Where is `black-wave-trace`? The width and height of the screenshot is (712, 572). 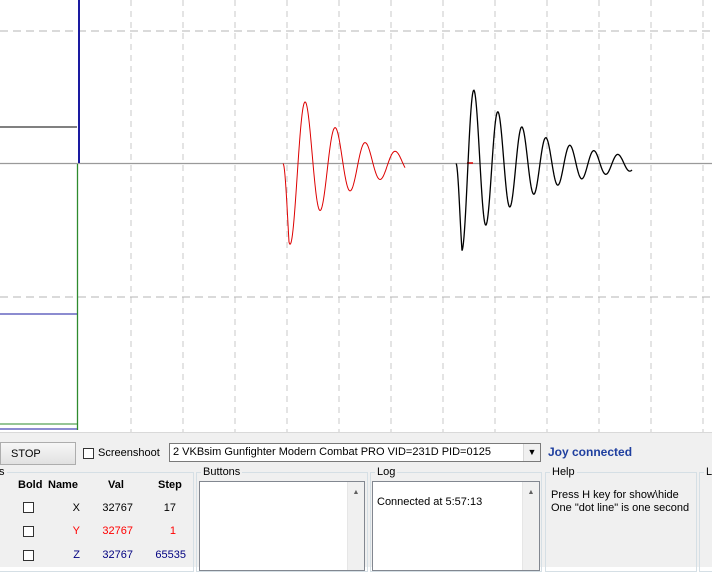 black-wave-trace is located at coordinates (544, 170).